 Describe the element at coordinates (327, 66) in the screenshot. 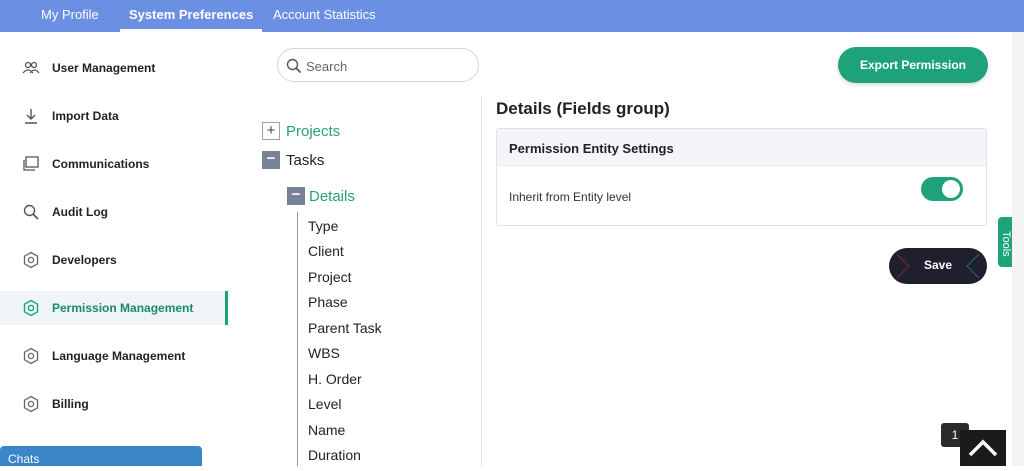

I see `search-placeholder: Search` at that location.